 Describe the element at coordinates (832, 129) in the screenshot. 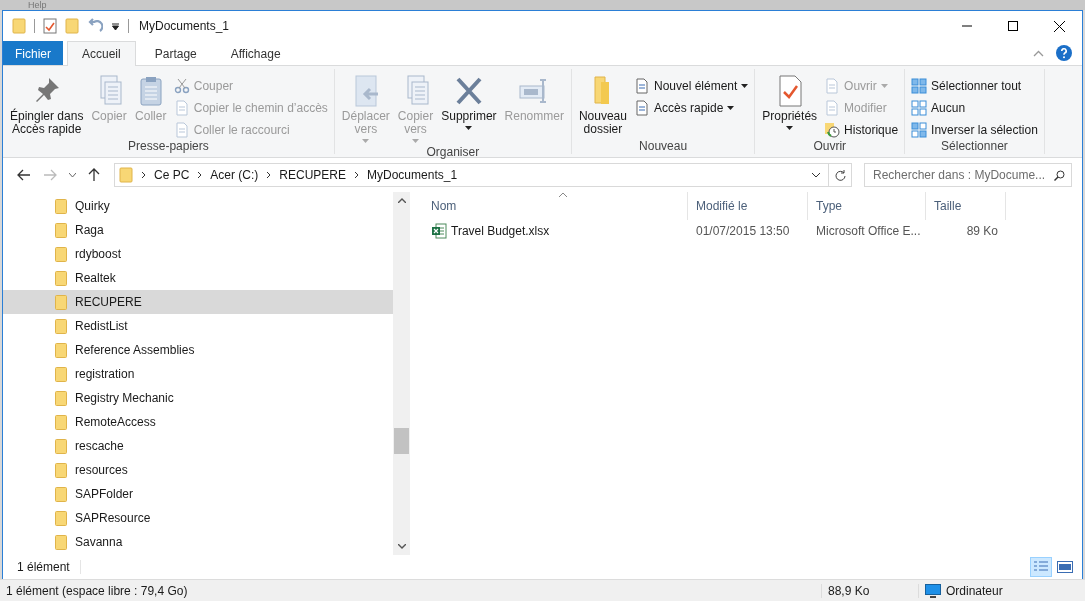

I see `history-icon` at that location.